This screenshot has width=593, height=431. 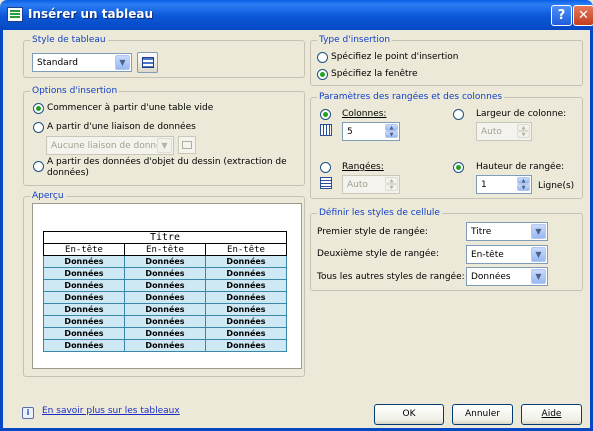 I want to click on columns-icon, so click(x=326, y=130).